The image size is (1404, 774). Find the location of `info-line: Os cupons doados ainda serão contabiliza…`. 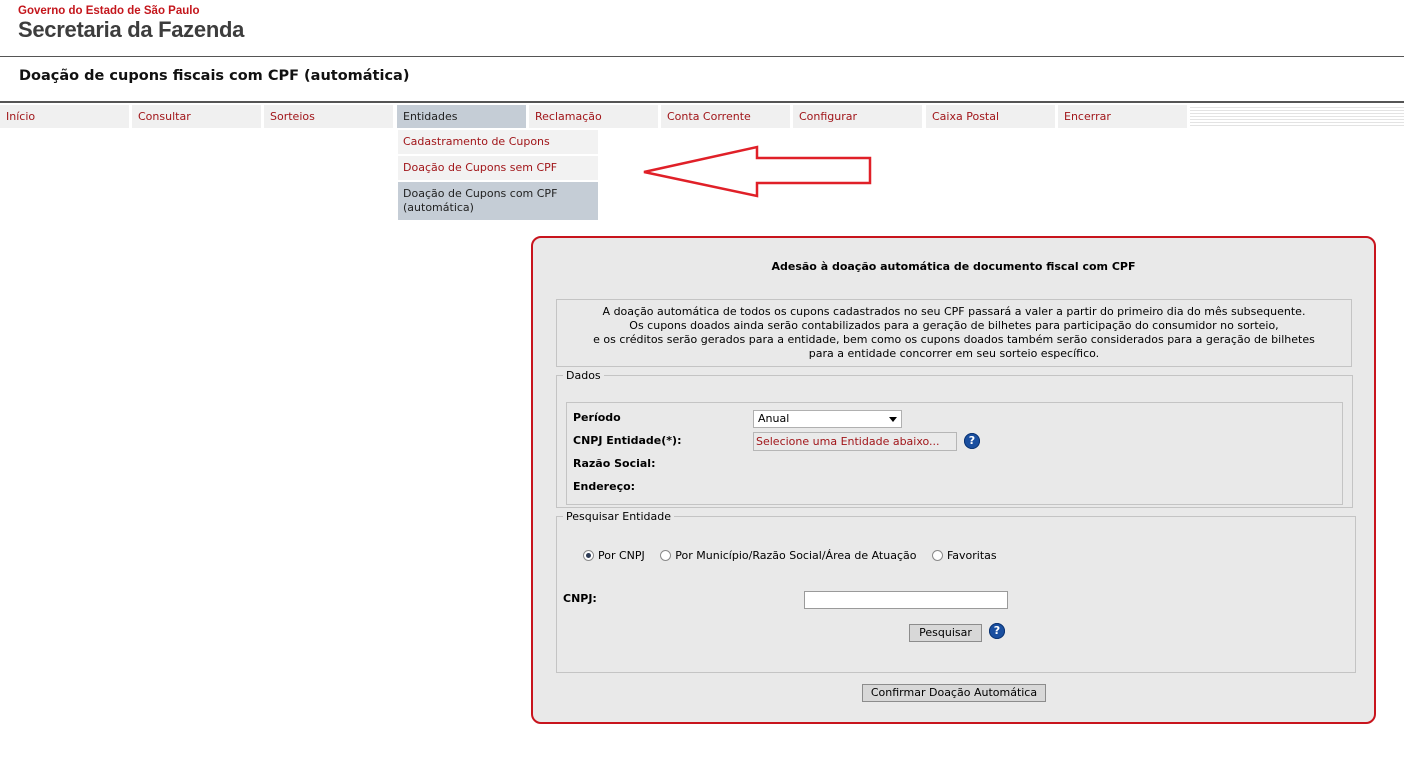

info-line: Os cupons doados ainda serão contabiliza… is located at coordinates (954, 325).